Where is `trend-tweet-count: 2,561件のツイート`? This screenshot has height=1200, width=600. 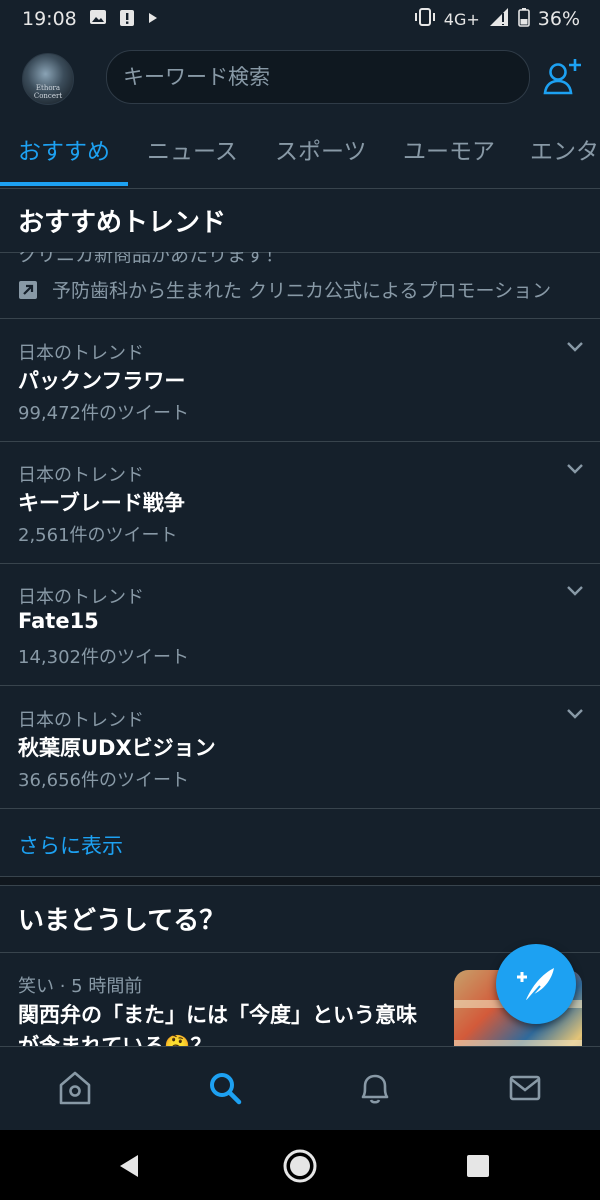 trend-tweet-count: 2,561件のツイート is located at coordinates (98, 535).